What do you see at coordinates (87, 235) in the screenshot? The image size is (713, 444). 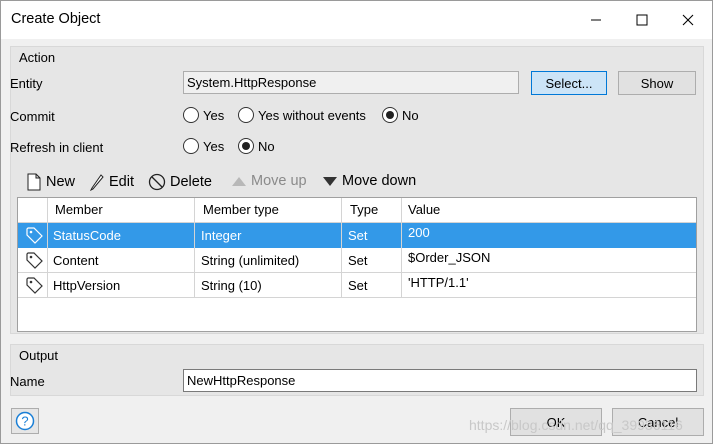 I see `member-cell: StatusCode` at bounding box center [87, 235].